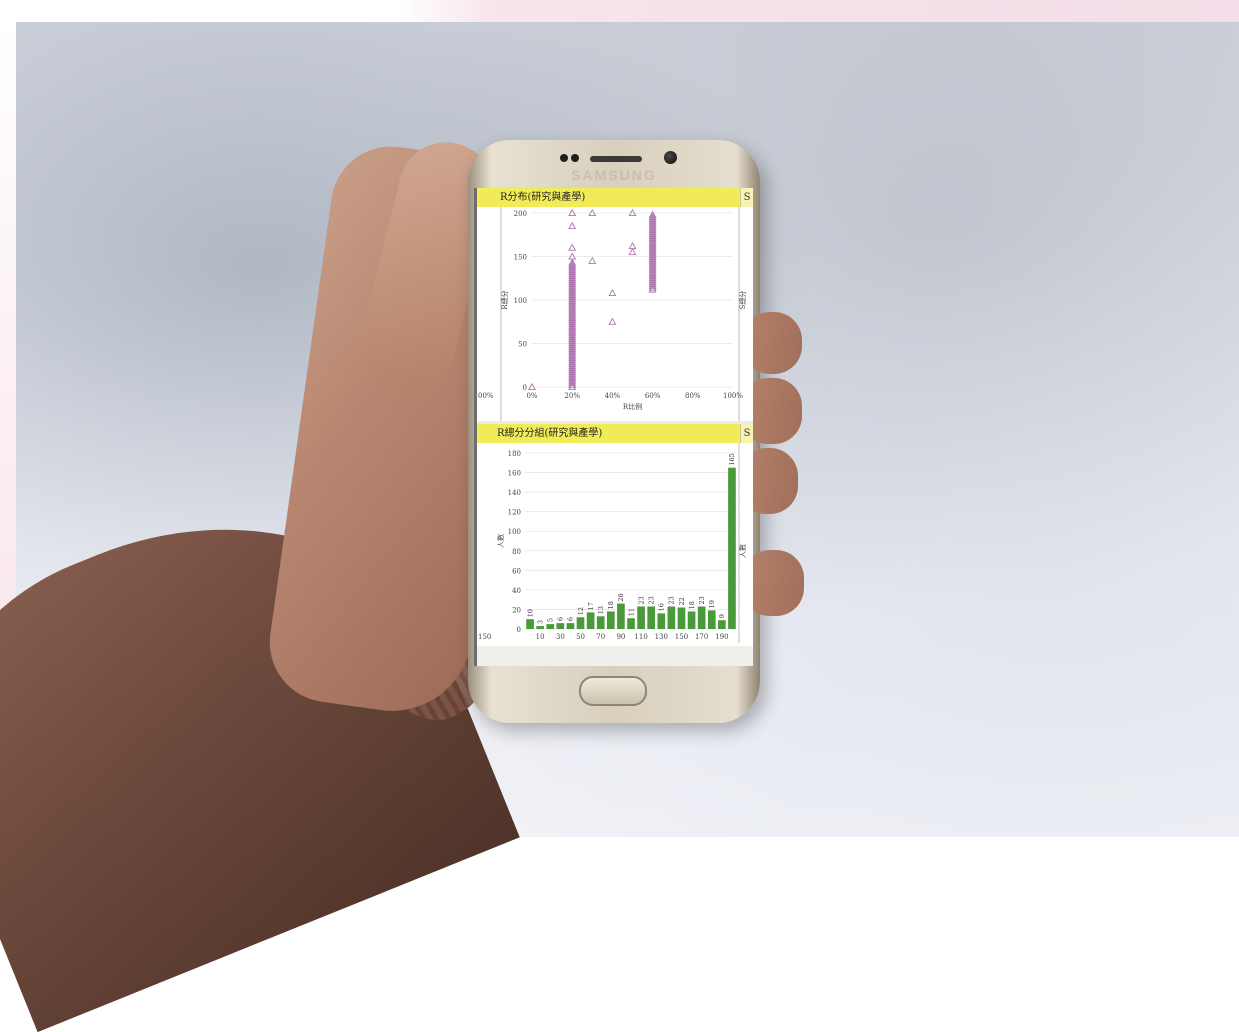 This screenshot has height=1032, width=1239. What do you see at coordinates (742, 300) in the screenshot?
I see `scatter-right-axis-title: S總分` at bounding box center [742, 300].